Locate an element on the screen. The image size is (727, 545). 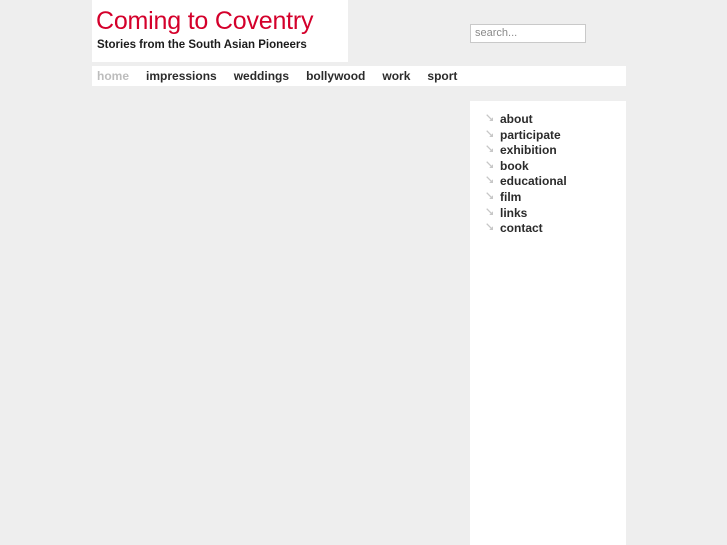
nav-item-sport: sport is located at coordinates (442, 76).